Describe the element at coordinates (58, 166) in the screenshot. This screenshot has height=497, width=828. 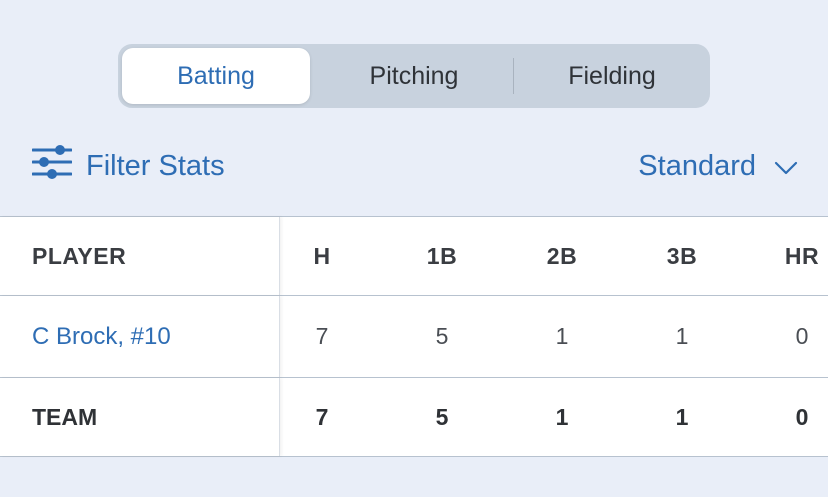
I see `sliders-icon` at that location.